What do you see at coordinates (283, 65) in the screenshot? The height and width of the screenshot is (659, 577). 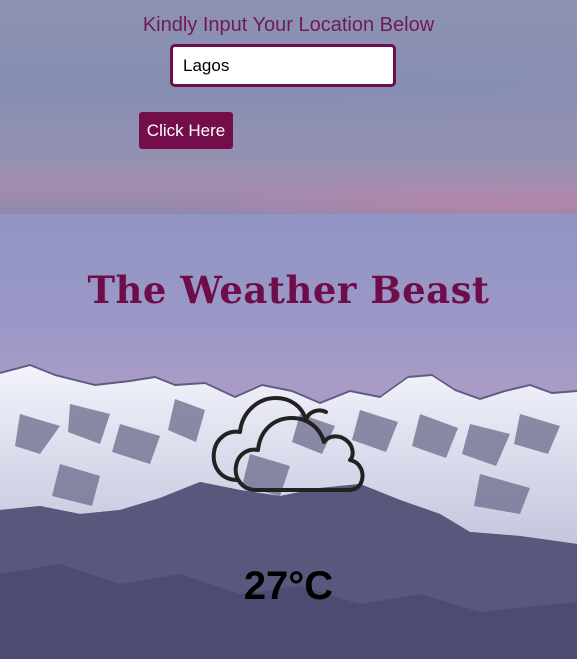 I see `location-input` at bounding box center [283, 65].